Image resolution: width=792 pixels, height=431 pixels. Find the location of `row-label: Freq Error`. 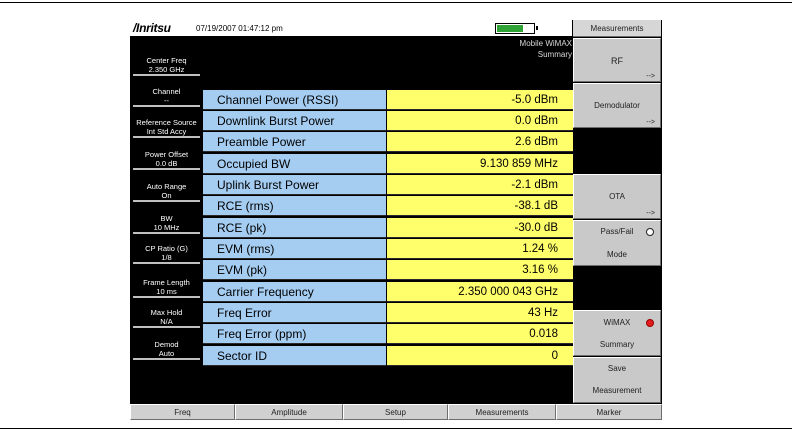

row-label: Freq Error is located at coordinates (294, 313).